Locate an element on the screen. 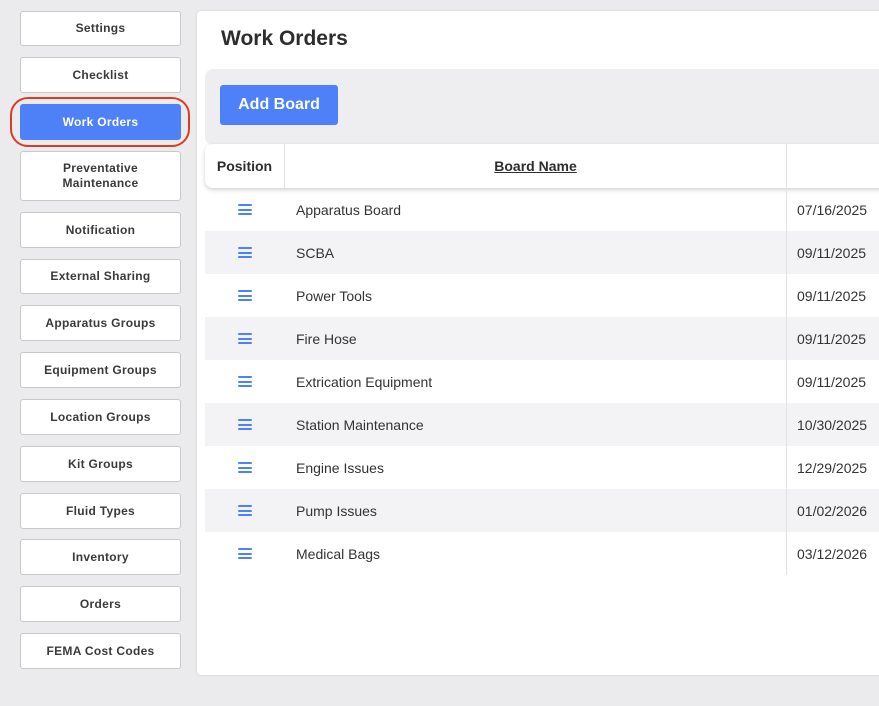  sidebar-item-fluid-types: Fluid Types is located at coordinates (100, 511).